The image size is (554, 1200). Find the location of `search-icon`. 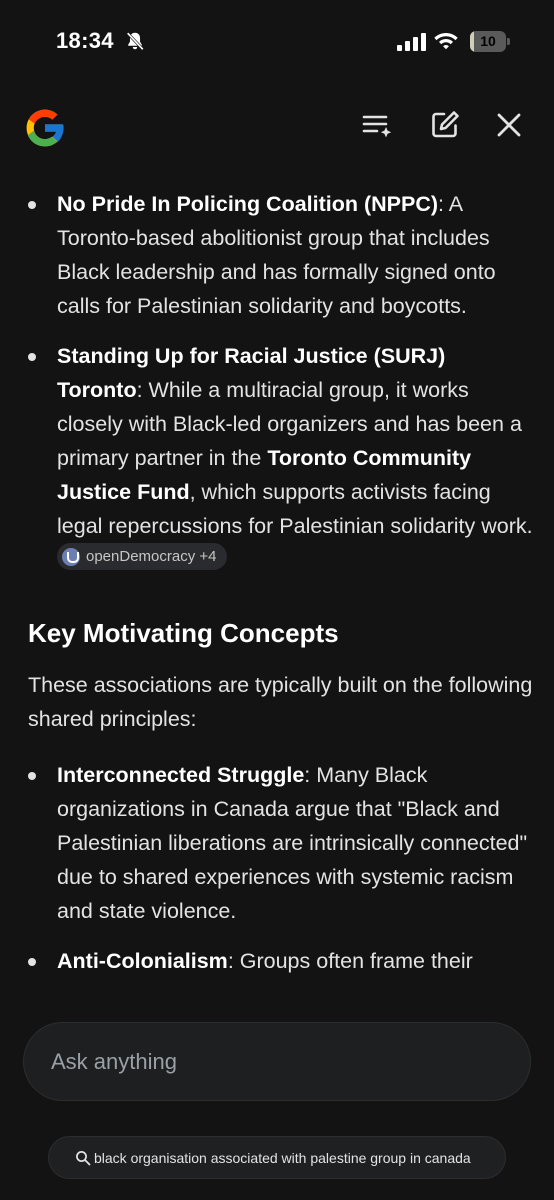

search-icon is located at coordinates (83, 1157).